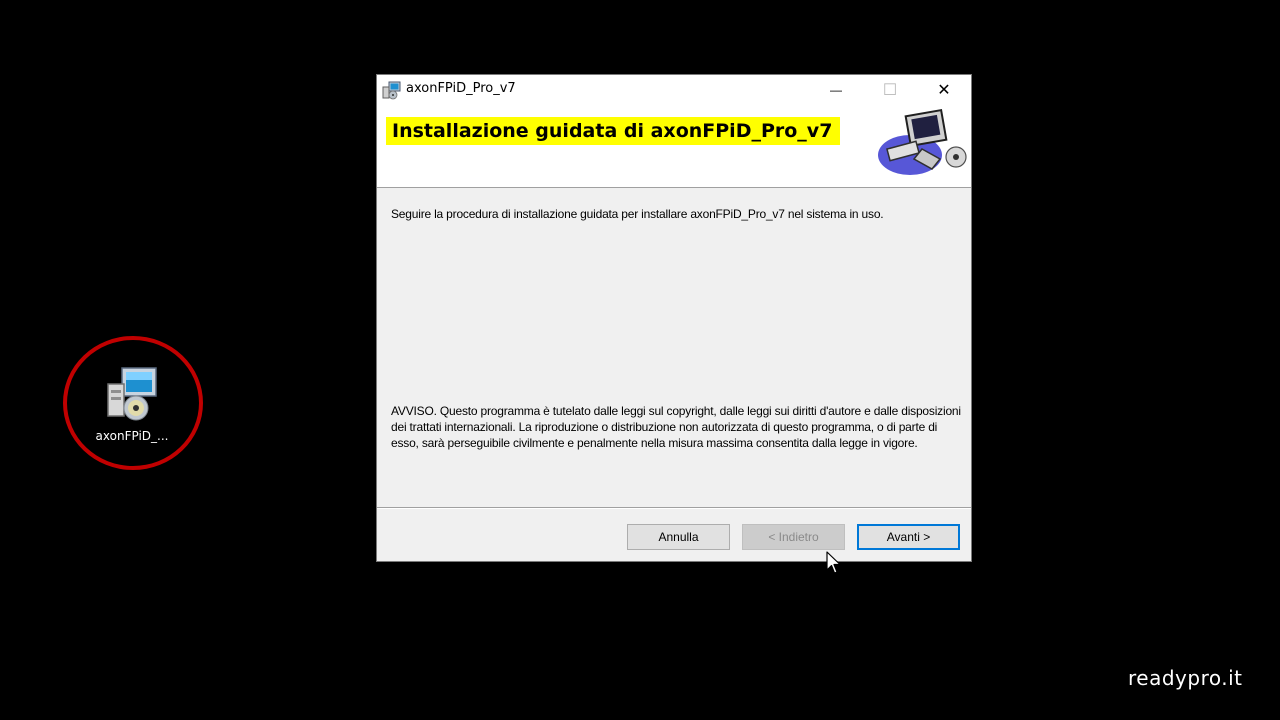 The image size is (1280, 720). Describe the element at coordinates (833, 562) in the screenshot. I see `mouse-cursor-icon` at that location.